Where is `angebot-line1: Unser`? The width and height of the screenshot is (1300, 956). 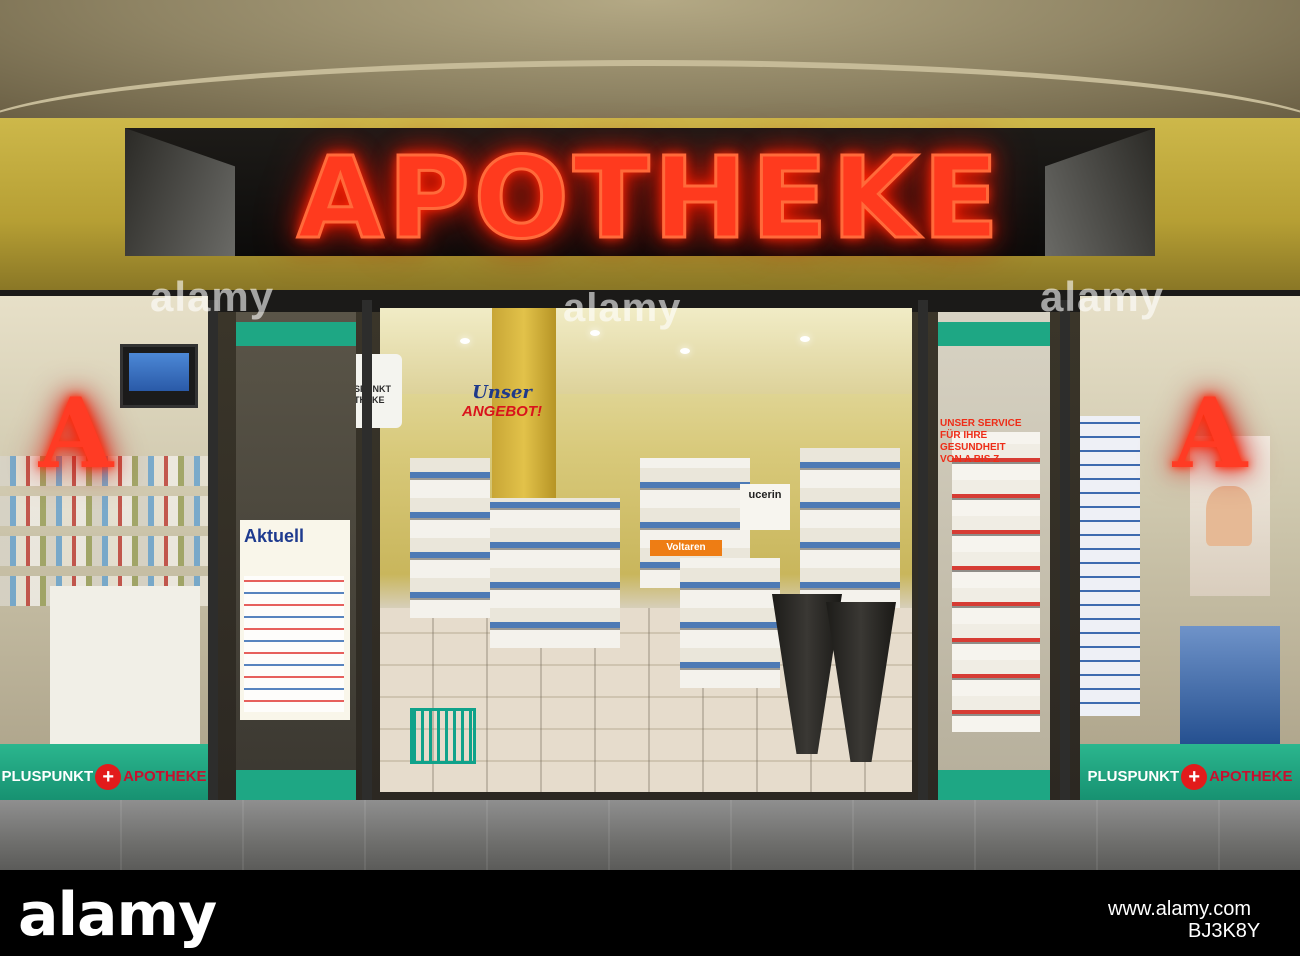
angebot-line1: Unser is located at coordinates (502, 392).